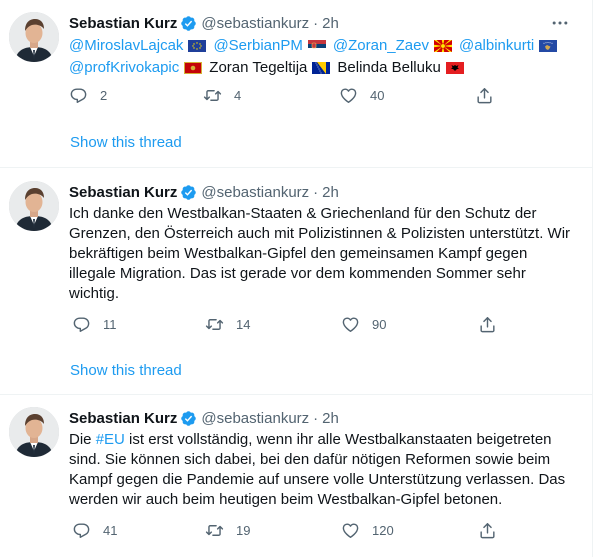 The height and width of the screenshot is (557, 598). Describe the element at coordinates (227, 324) in the screenshot. I see `retweet-button: 14` at that location.